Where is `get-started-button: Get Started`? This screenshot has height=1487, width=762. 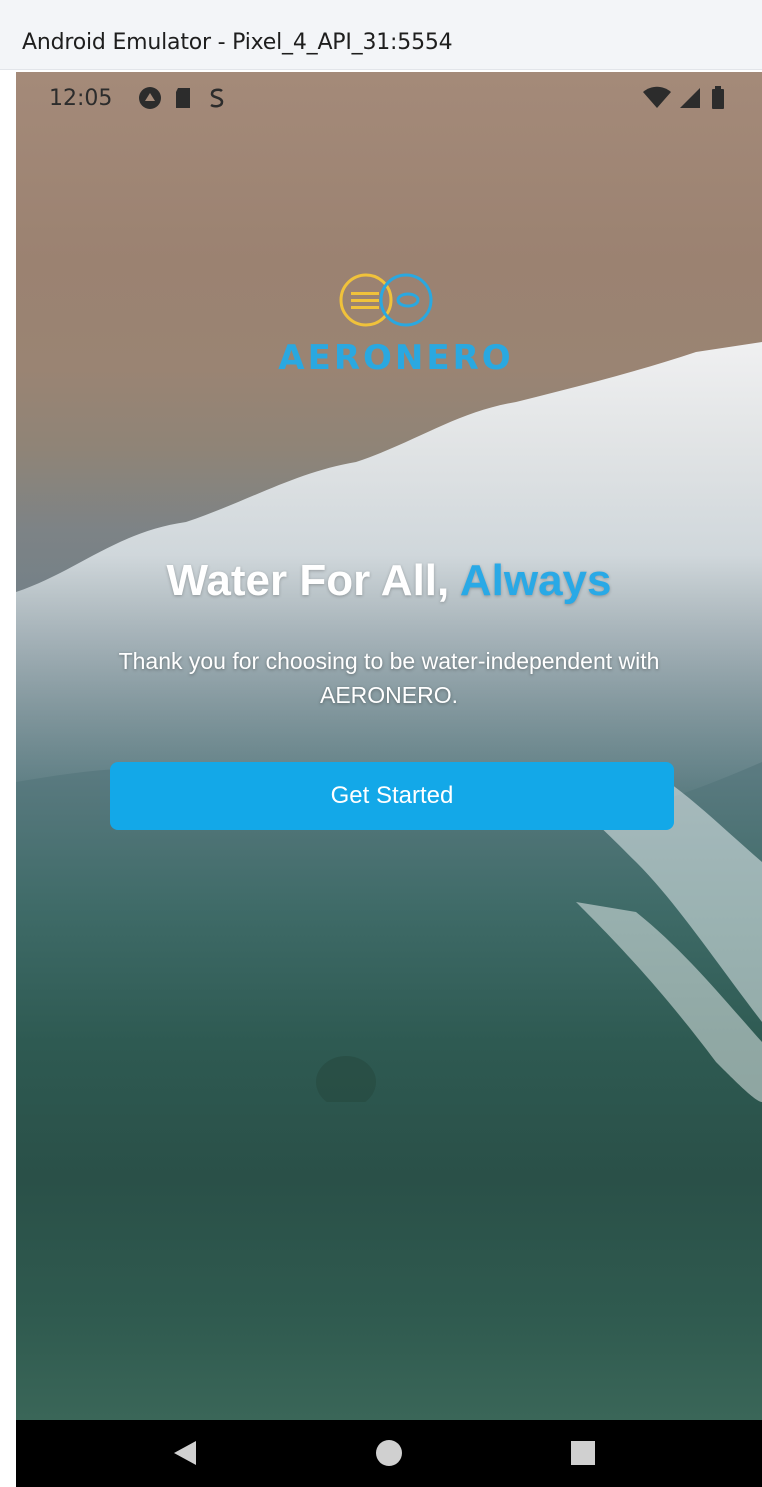 get-started-button: Get Started is located at coordinates (392, 796).